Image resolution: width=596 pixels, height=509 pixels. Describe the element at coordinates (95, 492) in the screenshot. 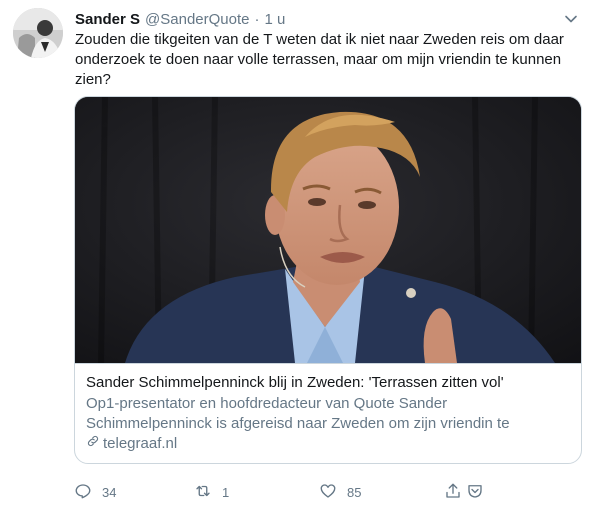

I see `reply-button: 34` at that location.